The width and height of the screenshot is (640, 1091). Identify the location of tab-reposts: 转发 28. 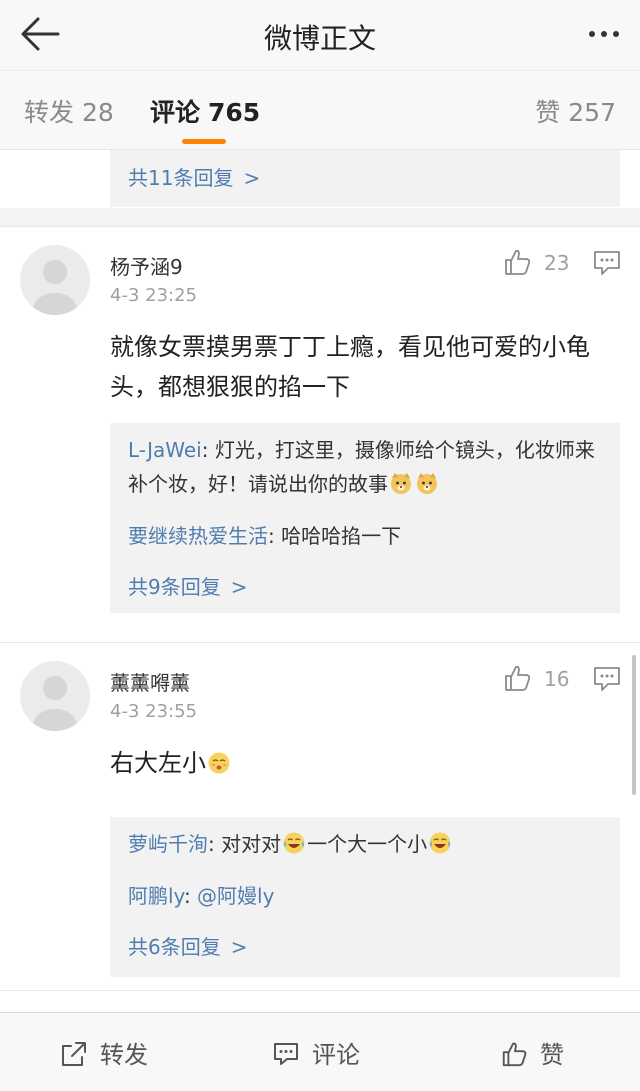
(69, 111).